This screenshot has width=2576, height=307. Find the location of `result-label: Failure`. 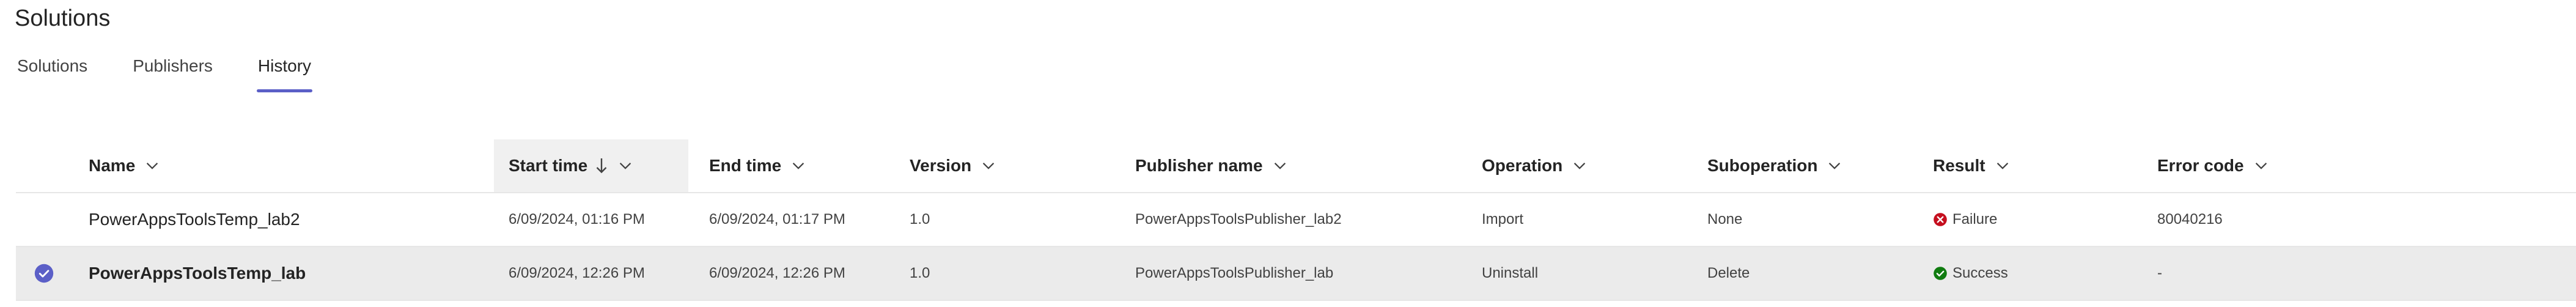

result-label: Failure is located at coordinates (1975, 219).